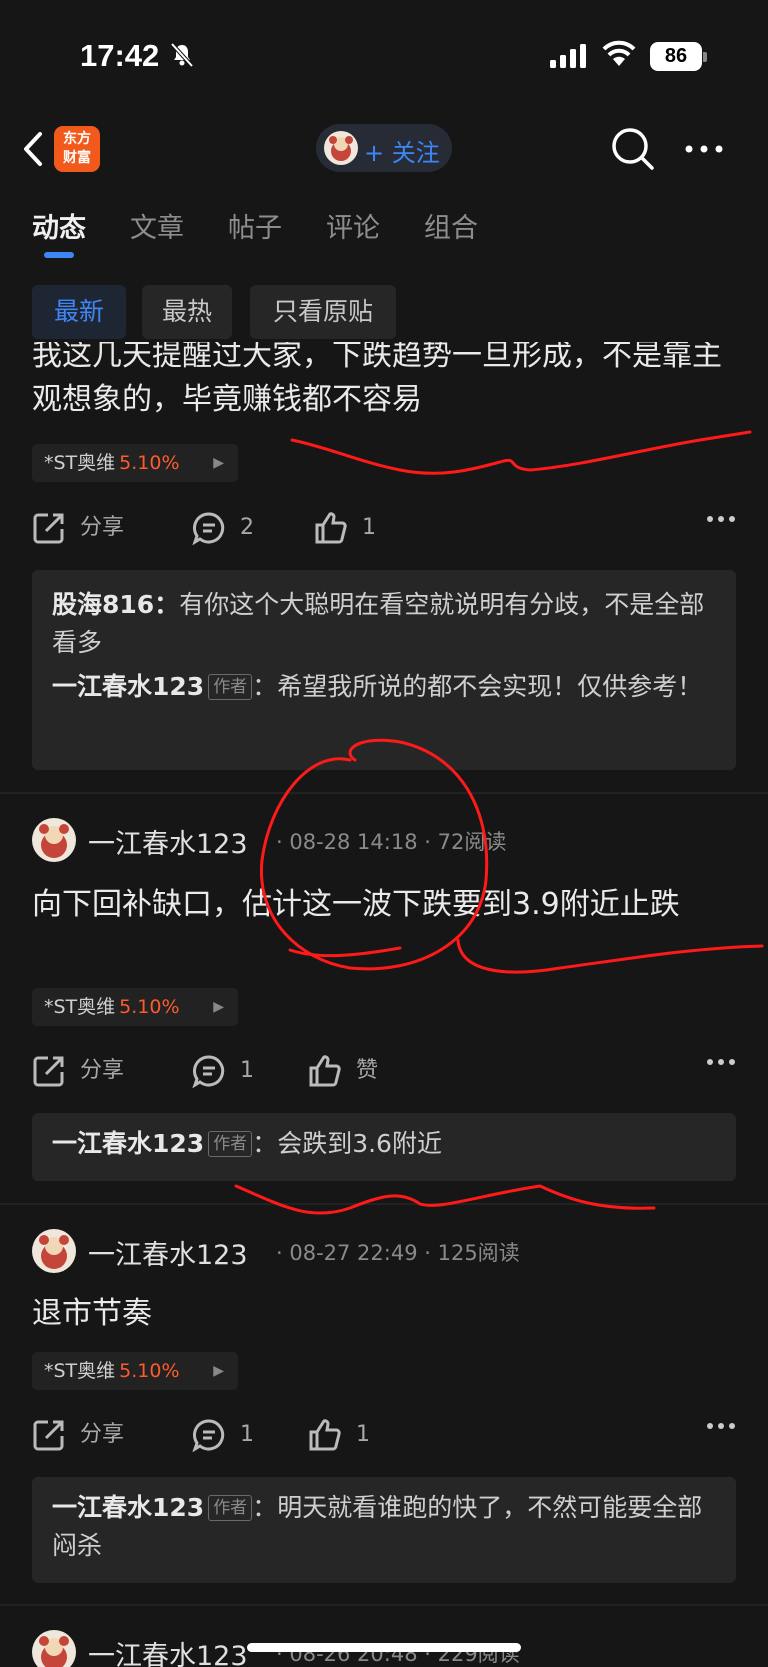  Describe the element at coordinates (182, 55) in the screenshot. I see `bell-muted-icon` at that location.